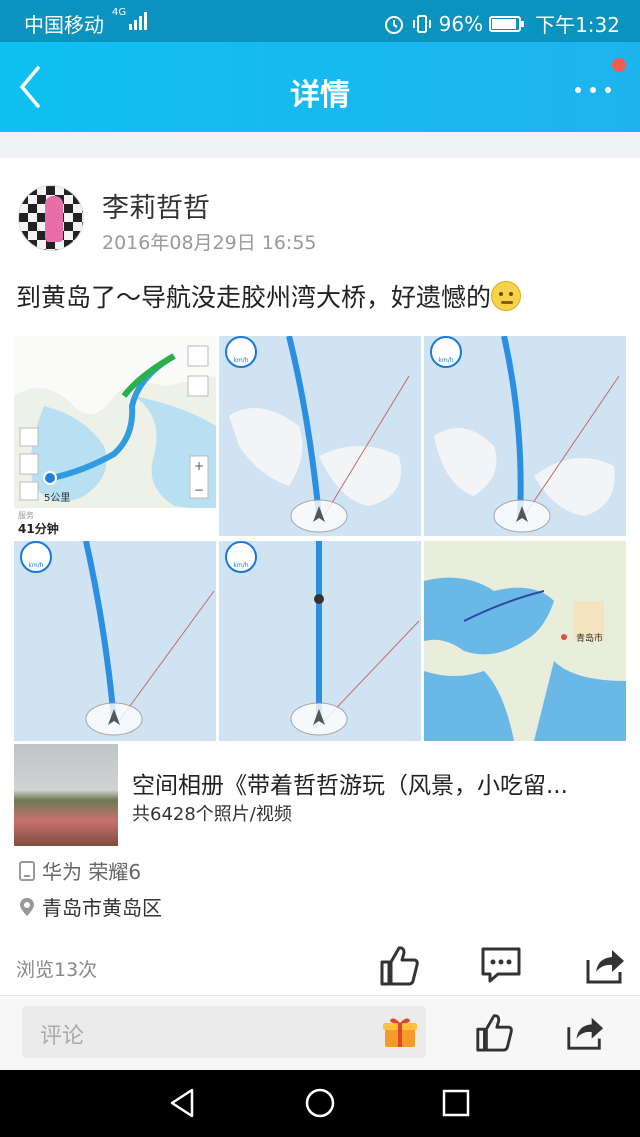 The width and height of the screenshot is (640, 1137). Describe the element at coordinates (27, 906) in the screenshot. I see `location-pin-icon` at that location.